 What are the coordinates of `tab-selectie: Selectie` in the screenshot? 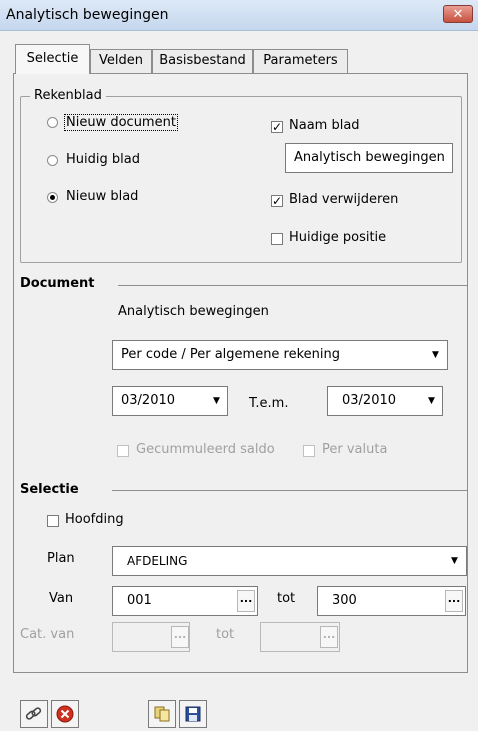 It's located at (52, 59).